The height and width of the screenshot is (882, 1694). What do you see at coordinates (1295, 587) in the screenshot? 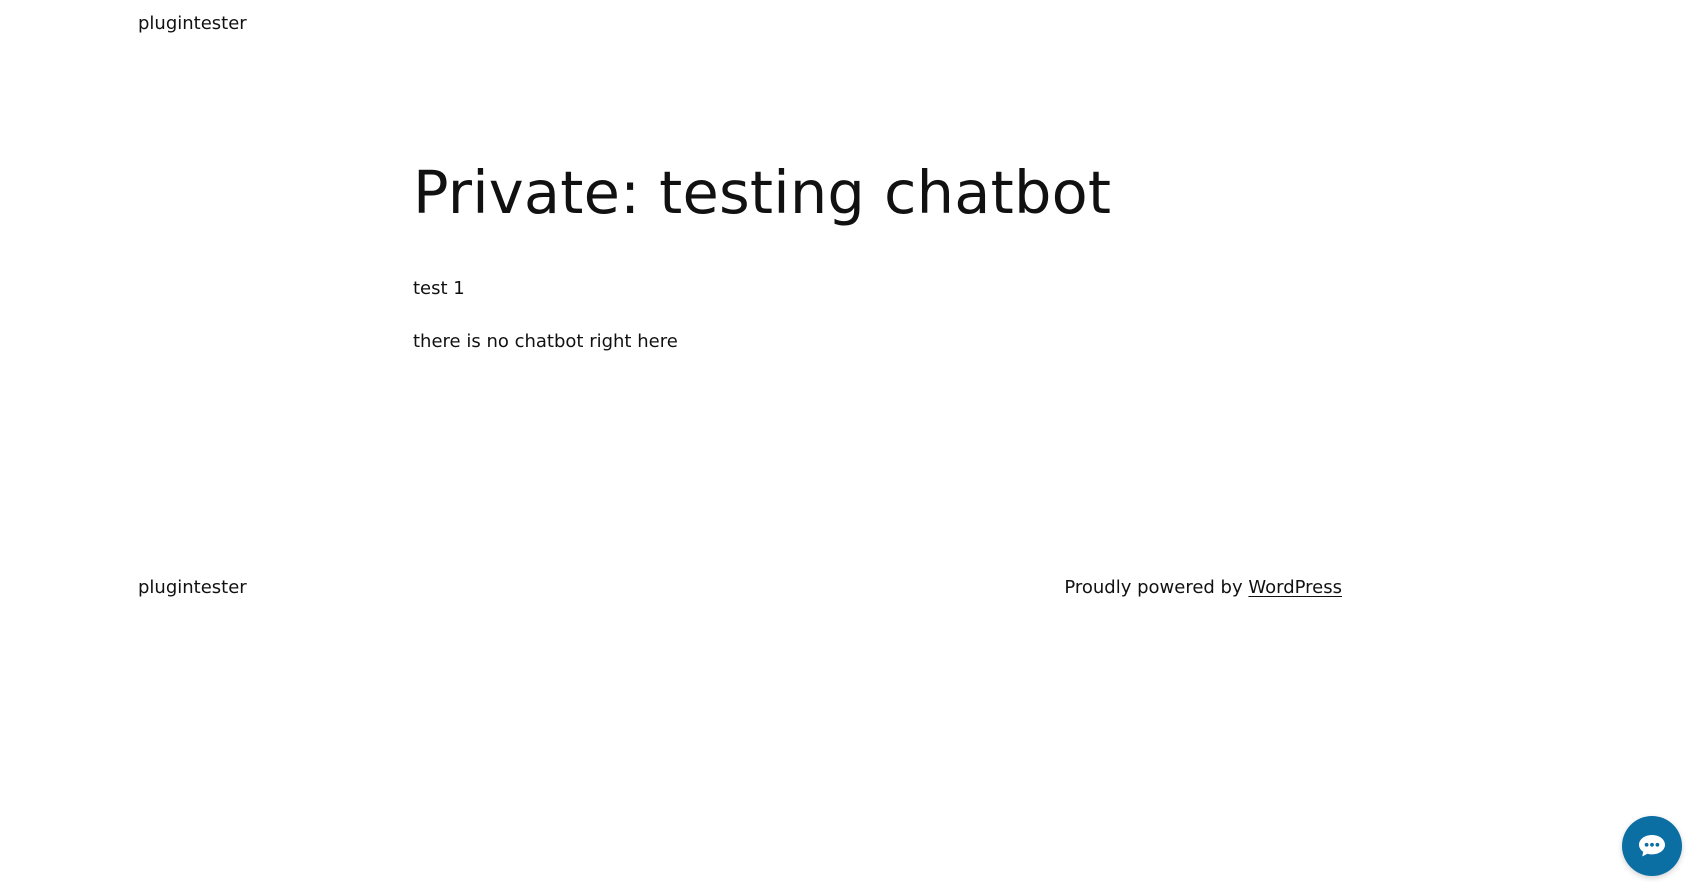
I see `wordpress-link: WordPress` at bounding box center [1295, 587].